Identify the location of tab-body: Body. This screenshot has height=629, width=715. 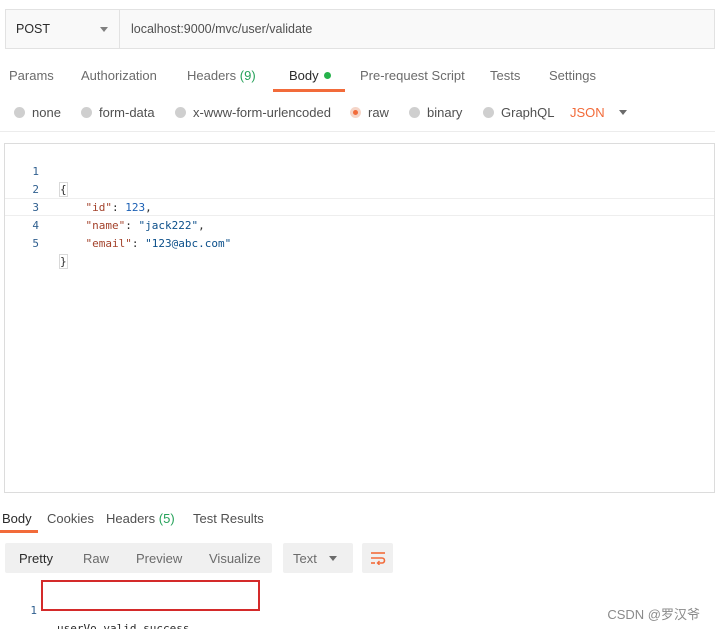
(310, 75).